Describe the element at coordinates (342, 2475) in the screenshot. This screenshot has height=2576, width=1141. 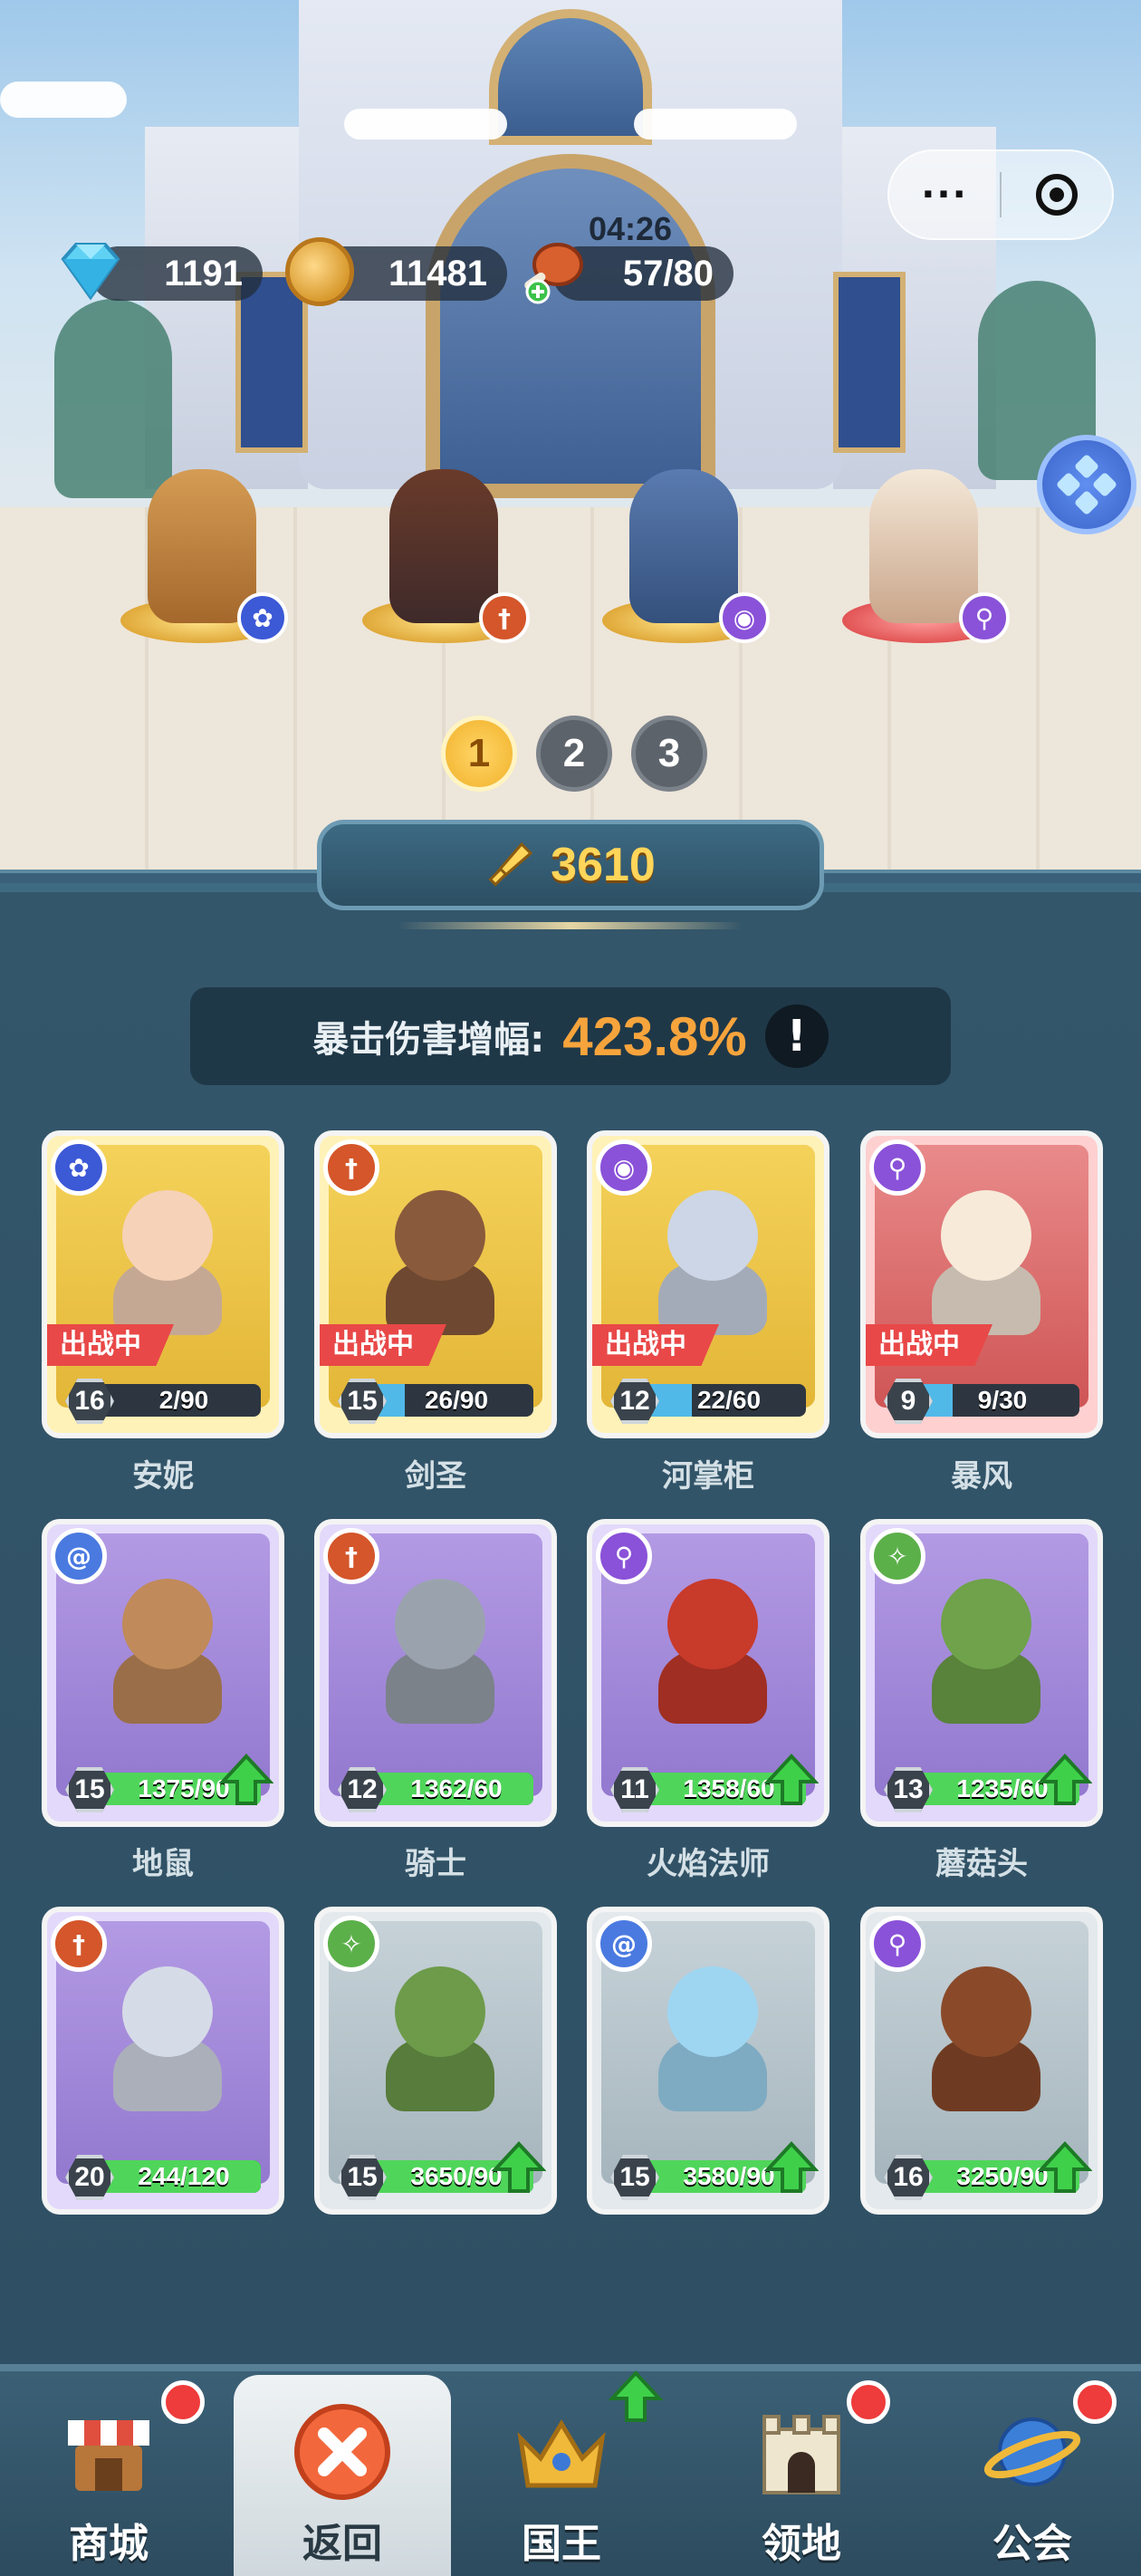
I see `nav-back: 返回` at that location.